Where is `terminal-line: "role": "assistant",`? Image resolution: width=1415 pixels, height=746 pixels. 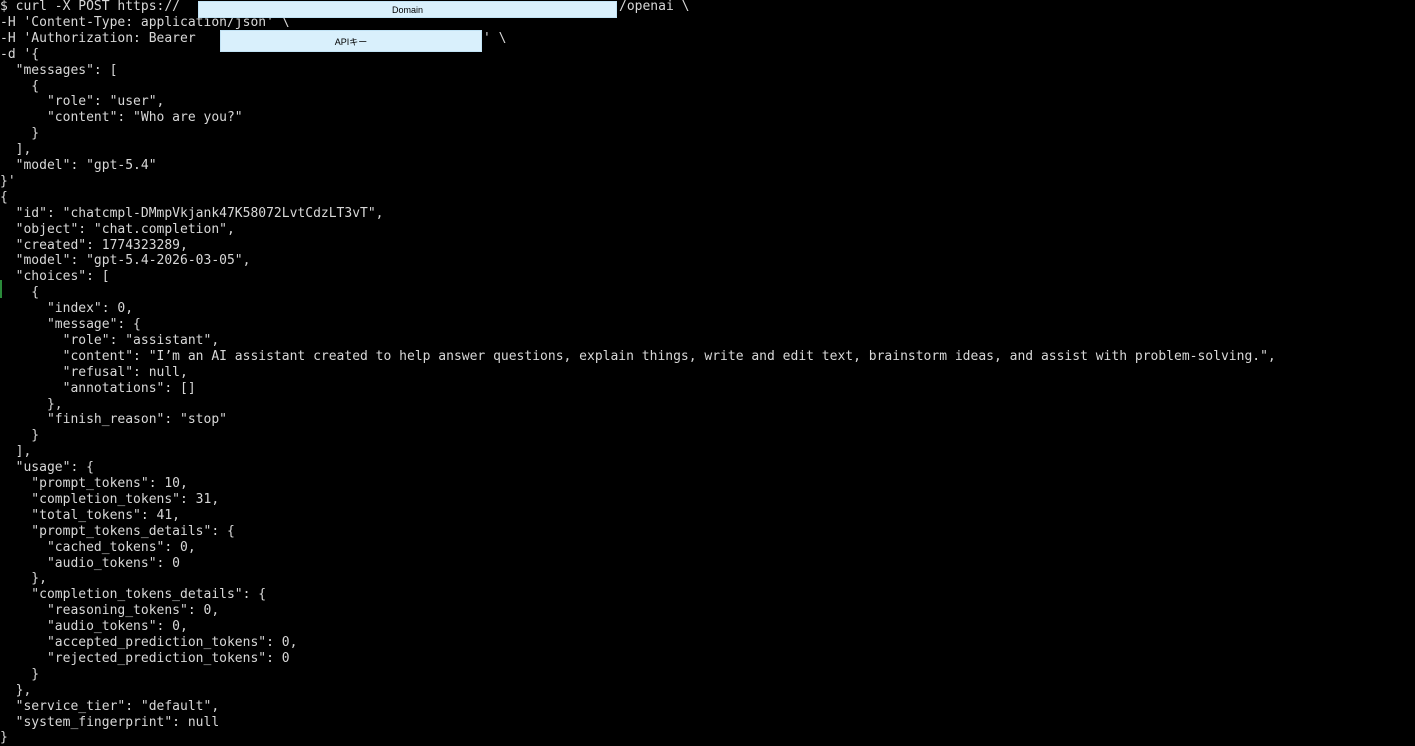 terminal-line: "role": "assistant", is located at coordinates (110, 340).